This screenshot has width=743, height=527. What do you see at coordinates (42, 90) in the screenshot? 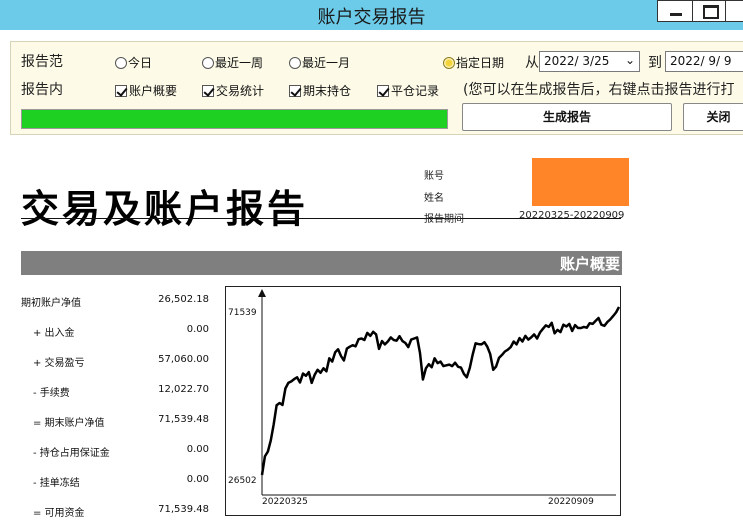
I see `content-label: 报告内` at bounding box center [42, 90].